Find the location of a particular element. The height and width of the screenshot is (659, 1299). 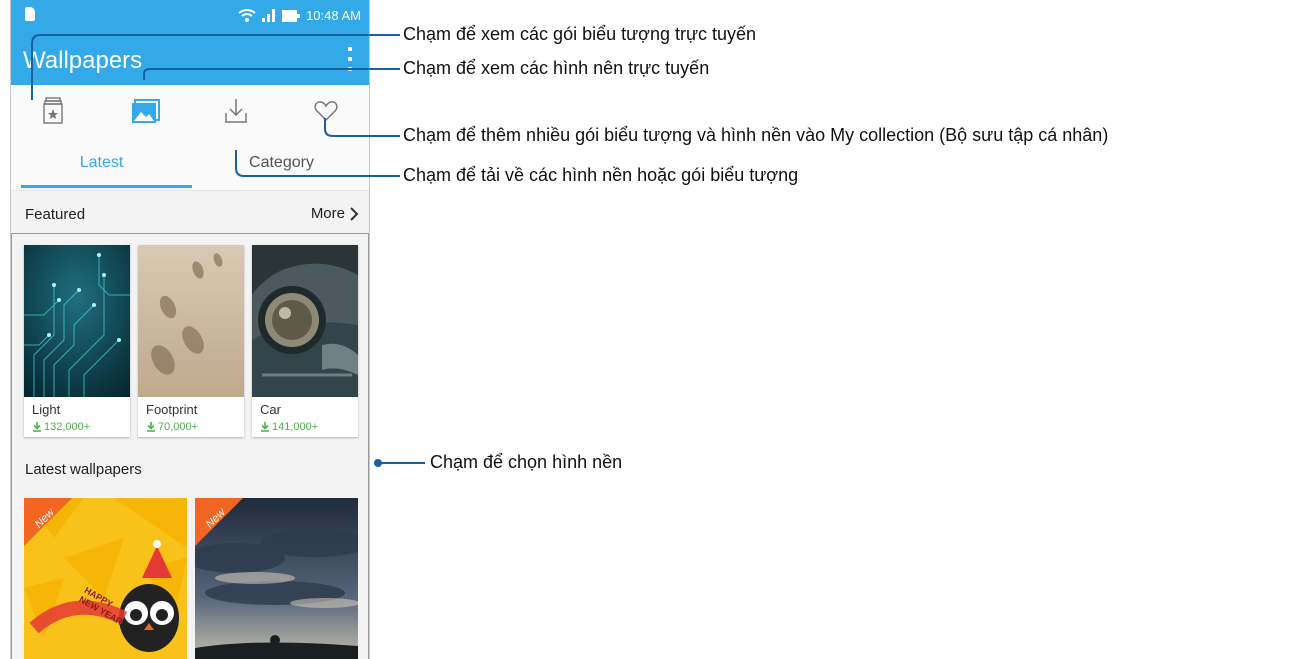

callout-select: Chạm để chọn hình nền is located at coordinates (526, 462).